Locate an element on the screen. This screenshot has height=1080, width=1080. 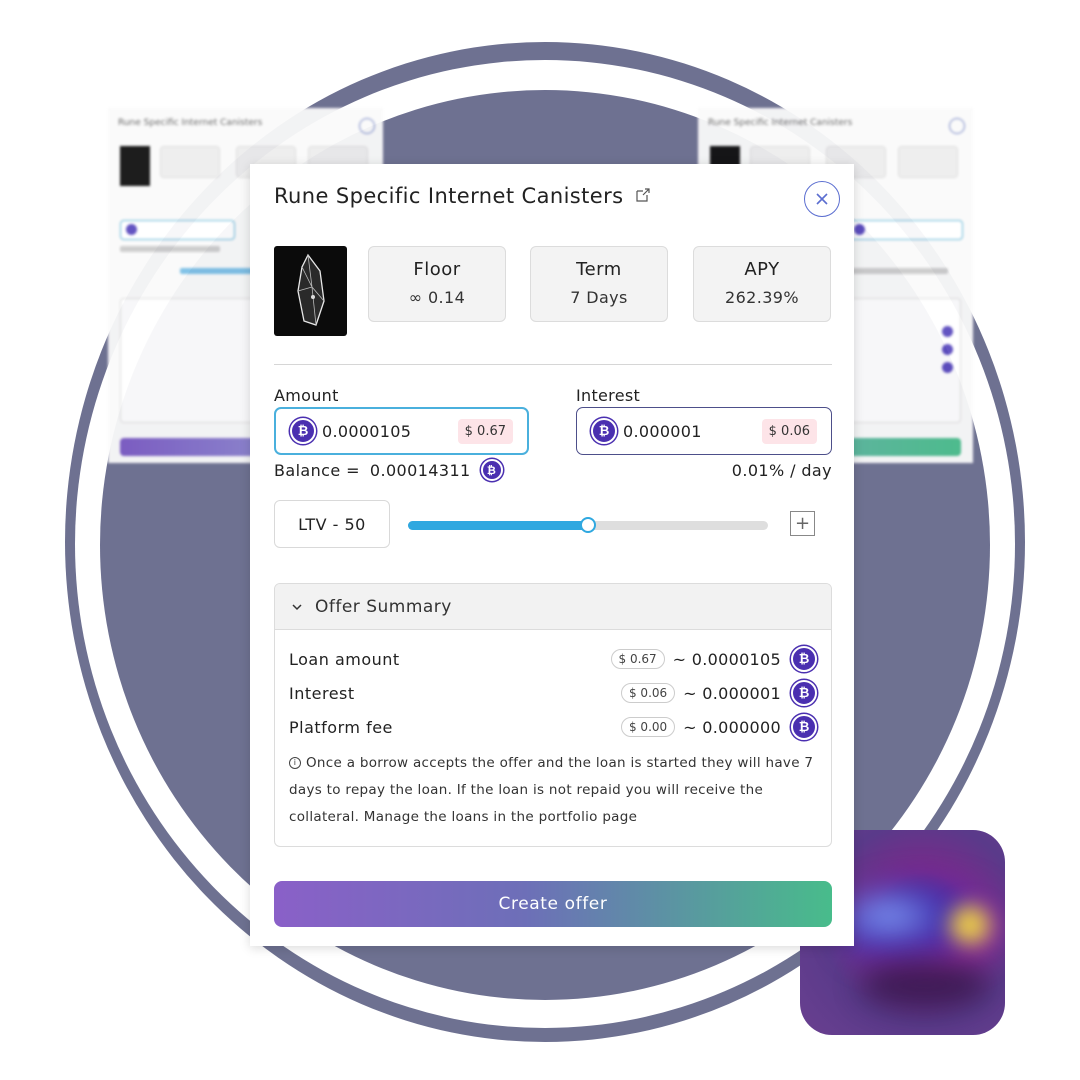
balance-line is located at coordinates (170, 249).